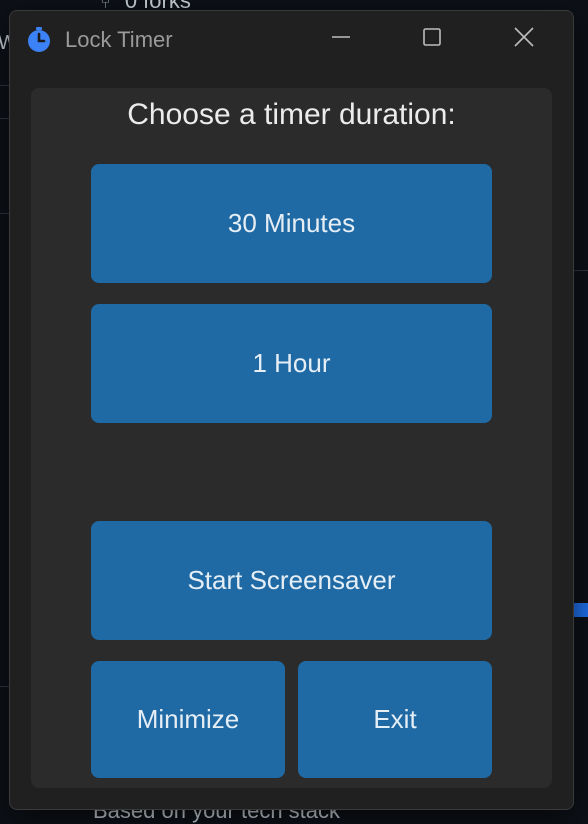 Image resolution: width=588 pixels, height=824 pixels. I want to click on close-icon, so click(524, 39).